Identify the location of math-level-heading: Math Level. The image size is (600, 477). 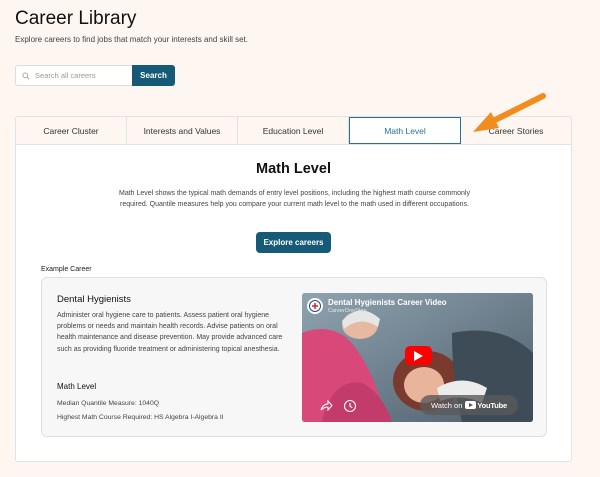
(77, 386).